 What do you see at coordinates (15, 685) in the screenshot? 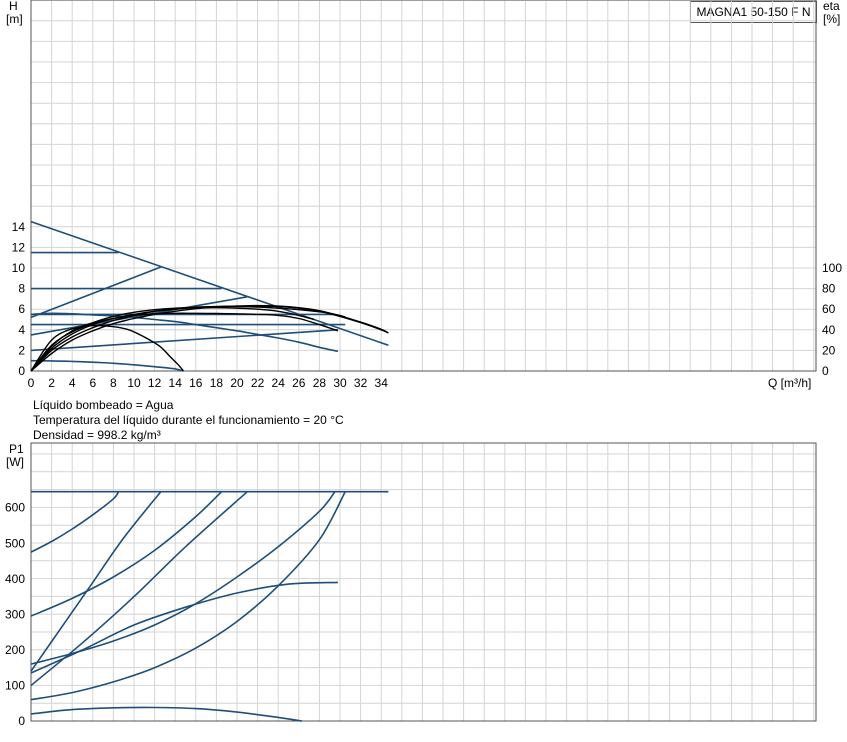
I see `y-tick-label: 100` at bounding box center [15, 685].